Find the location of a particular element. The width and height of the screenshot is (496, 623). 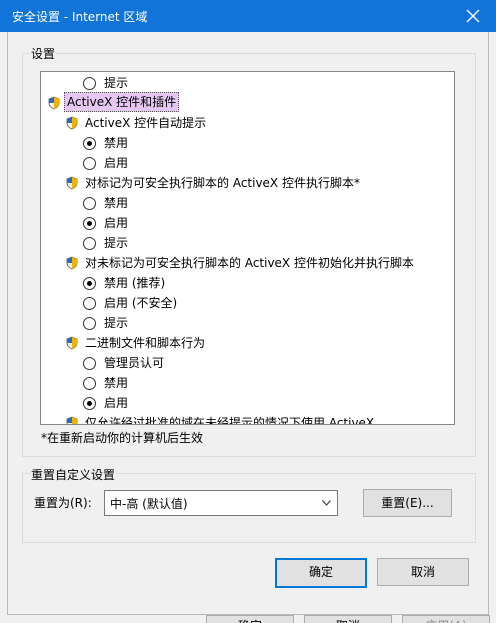

background-apply-button: 应用(A) is located at coordinates (446, 619).